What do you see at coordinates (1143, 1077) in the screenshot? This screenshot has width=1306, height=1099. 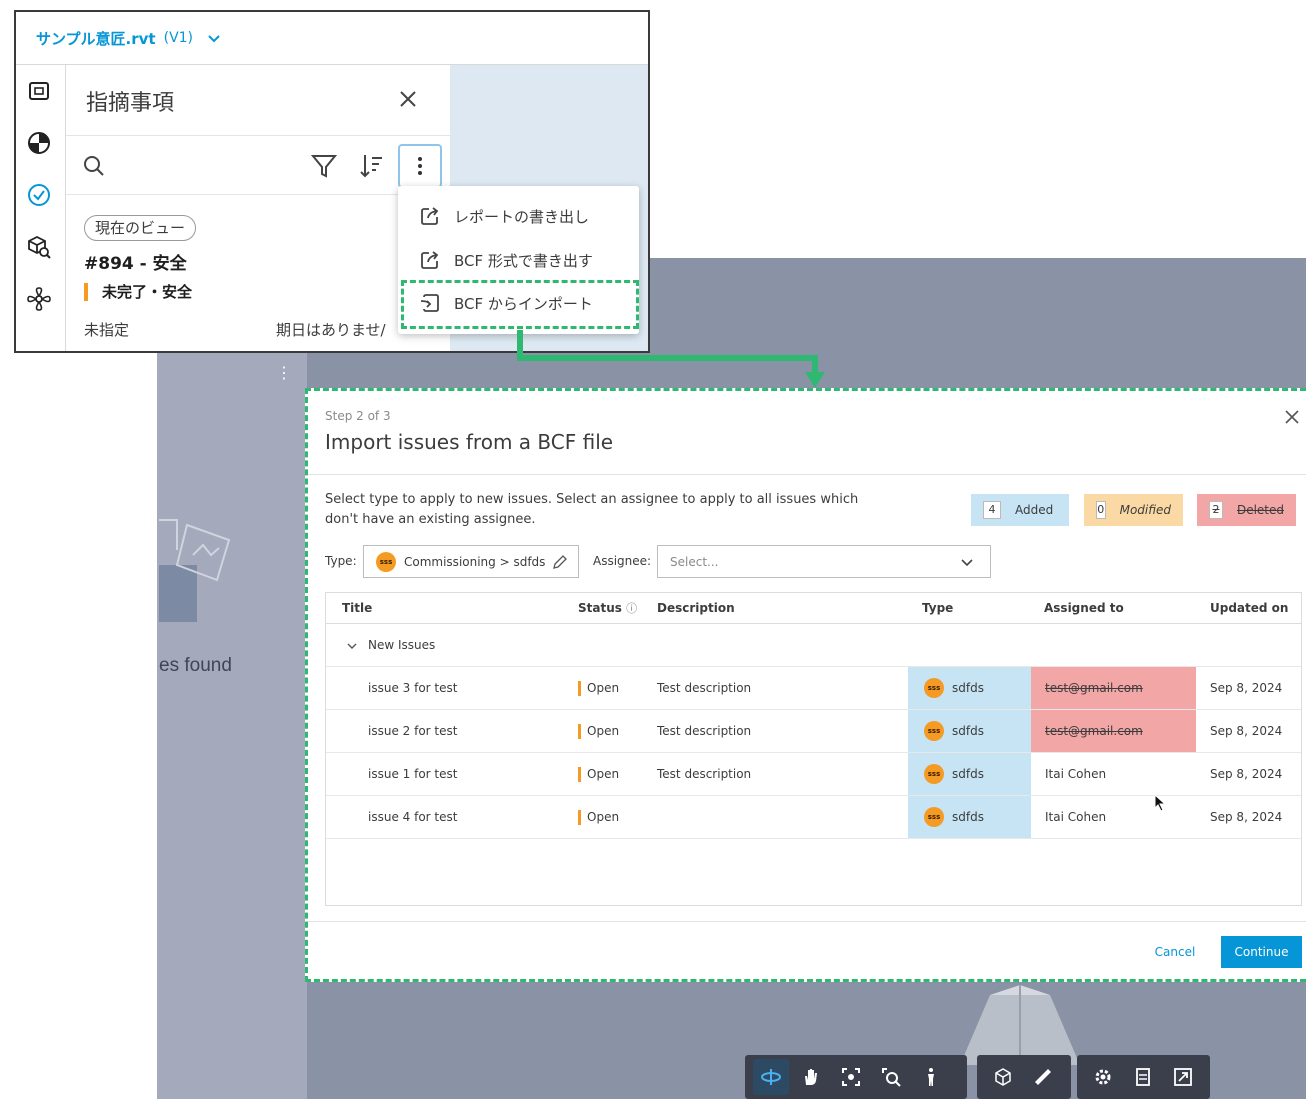 I see `properties-button` at bounding box center [1143, 1077].